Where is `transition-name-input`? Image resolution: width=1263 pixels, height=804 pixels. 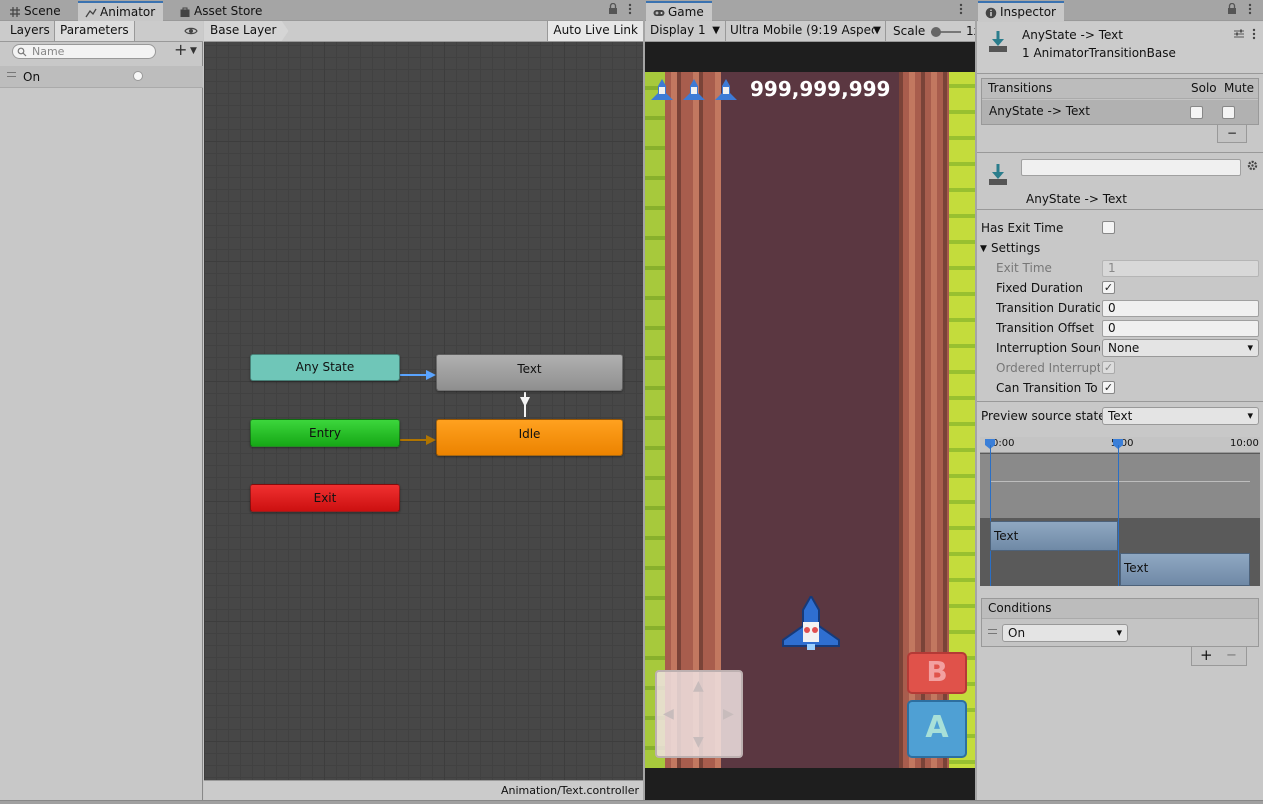 transition-name-input is located at coordinates (1131, 167).